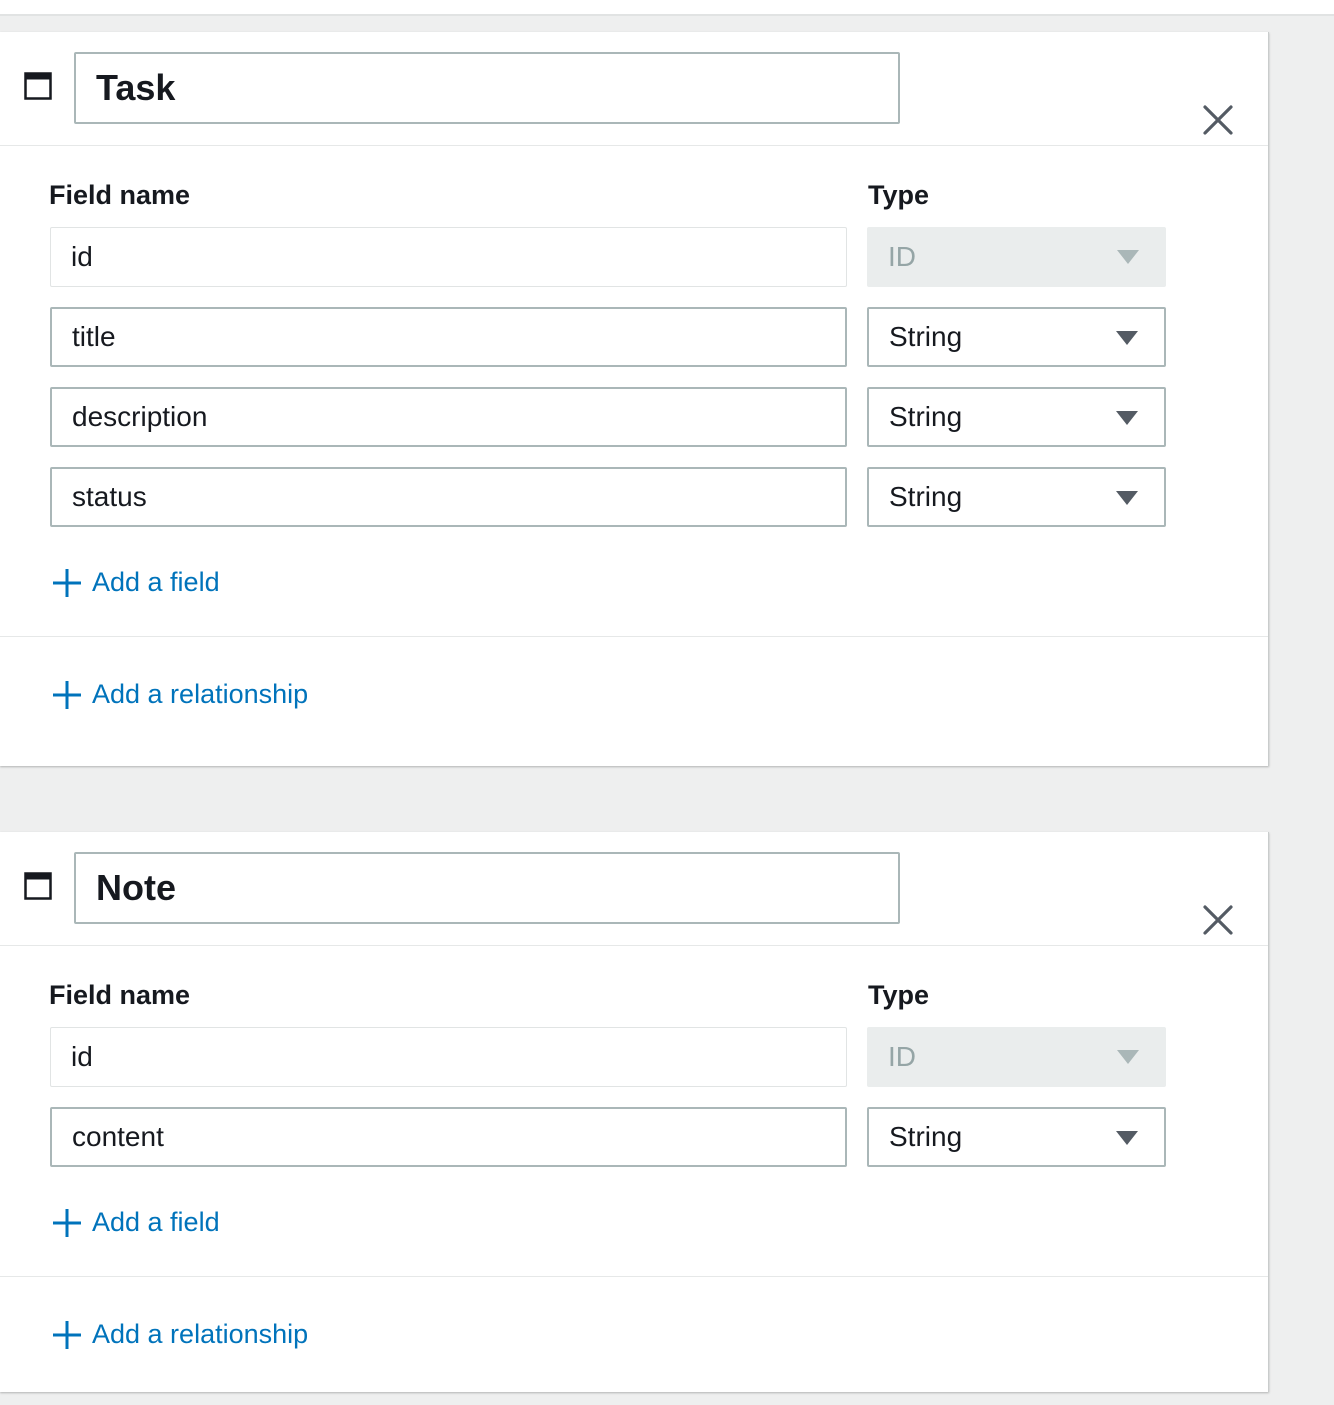 This screenshot has height=1405, width=1334. What do you see at coordinates (667, 8) in the screenshot?
I see `top-bar` at bounding box center [667, 8].